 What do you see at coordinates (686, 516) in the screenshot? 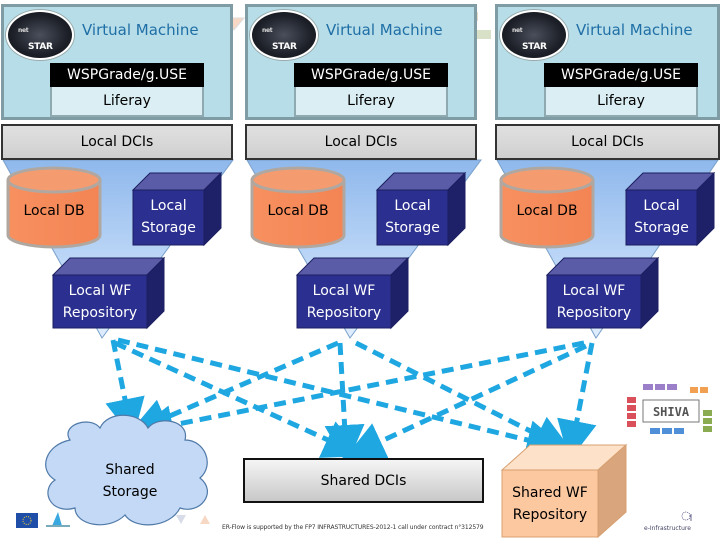
I see `e-infrastructure-icon` at bounding box center [686, 516].